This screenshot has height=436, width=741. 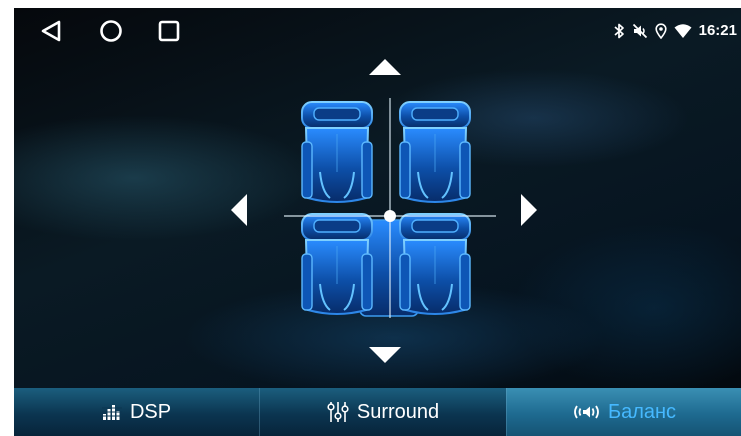 I want to click on location-icon, so click(x=661, y=31).